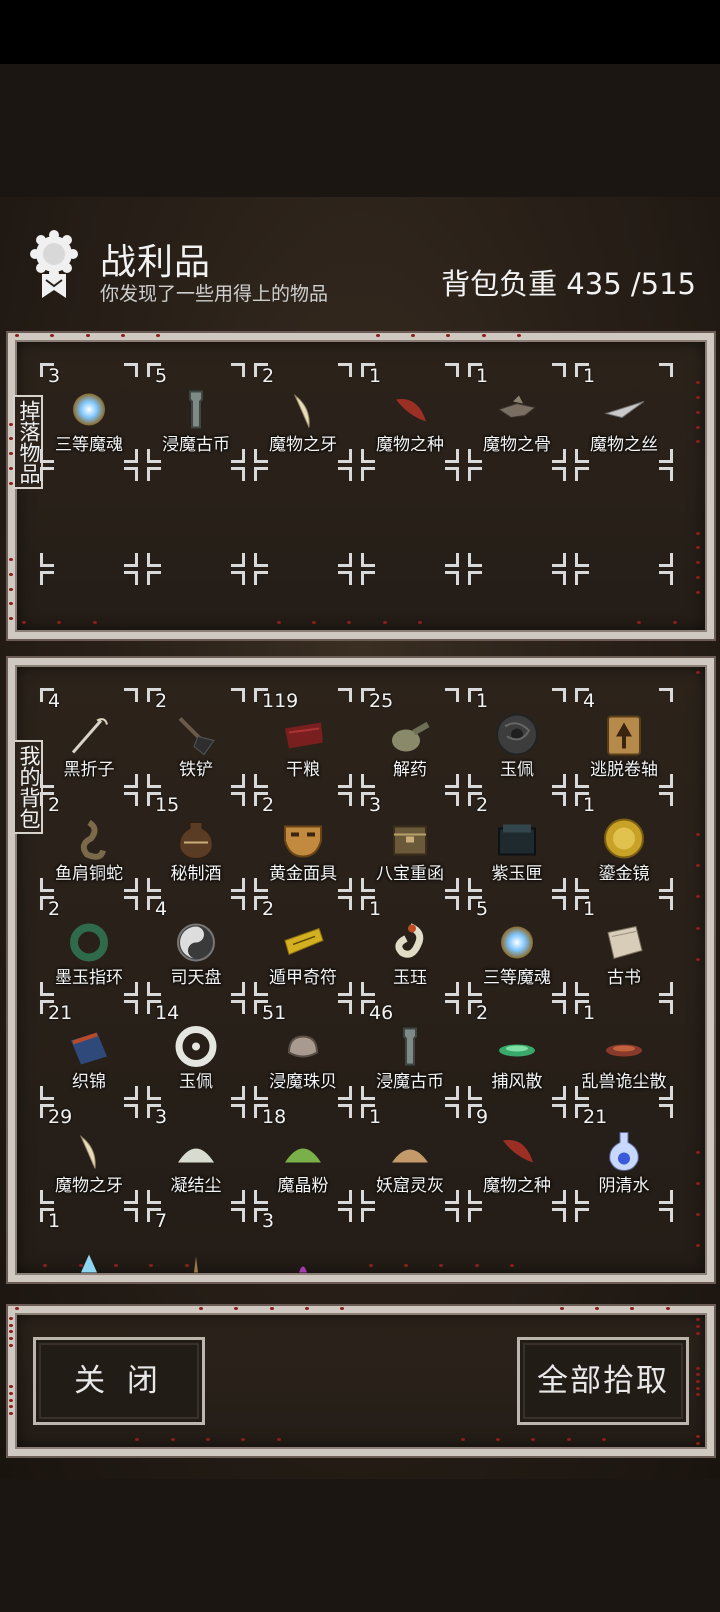 The height and width of the screenshot is (1612, 720). What do you see at coordinates (517, 770) in the screenshot?
I see `item-name: 玉佩` at bounding box center [517, 770].